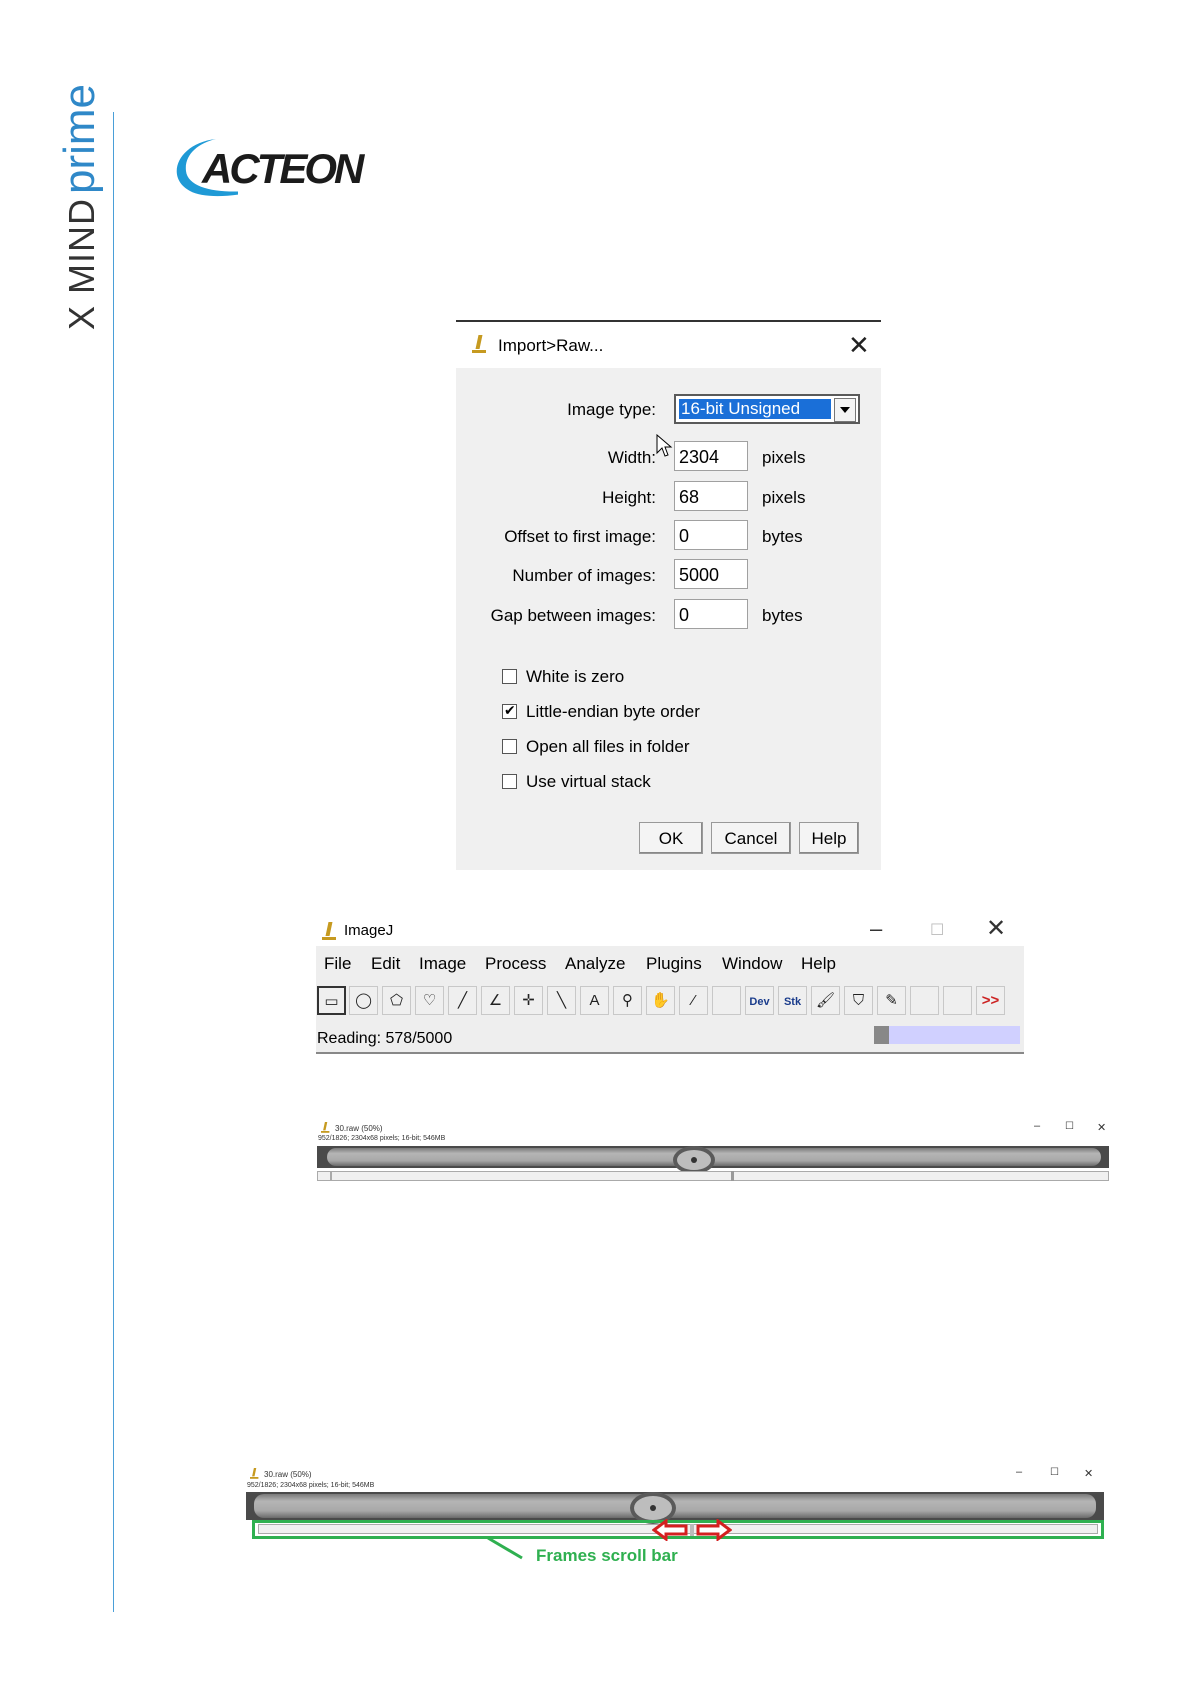  Describe the element at coordinates (990, 1000) in the screenshot. I see `more-tools-icon: >>` at that location.